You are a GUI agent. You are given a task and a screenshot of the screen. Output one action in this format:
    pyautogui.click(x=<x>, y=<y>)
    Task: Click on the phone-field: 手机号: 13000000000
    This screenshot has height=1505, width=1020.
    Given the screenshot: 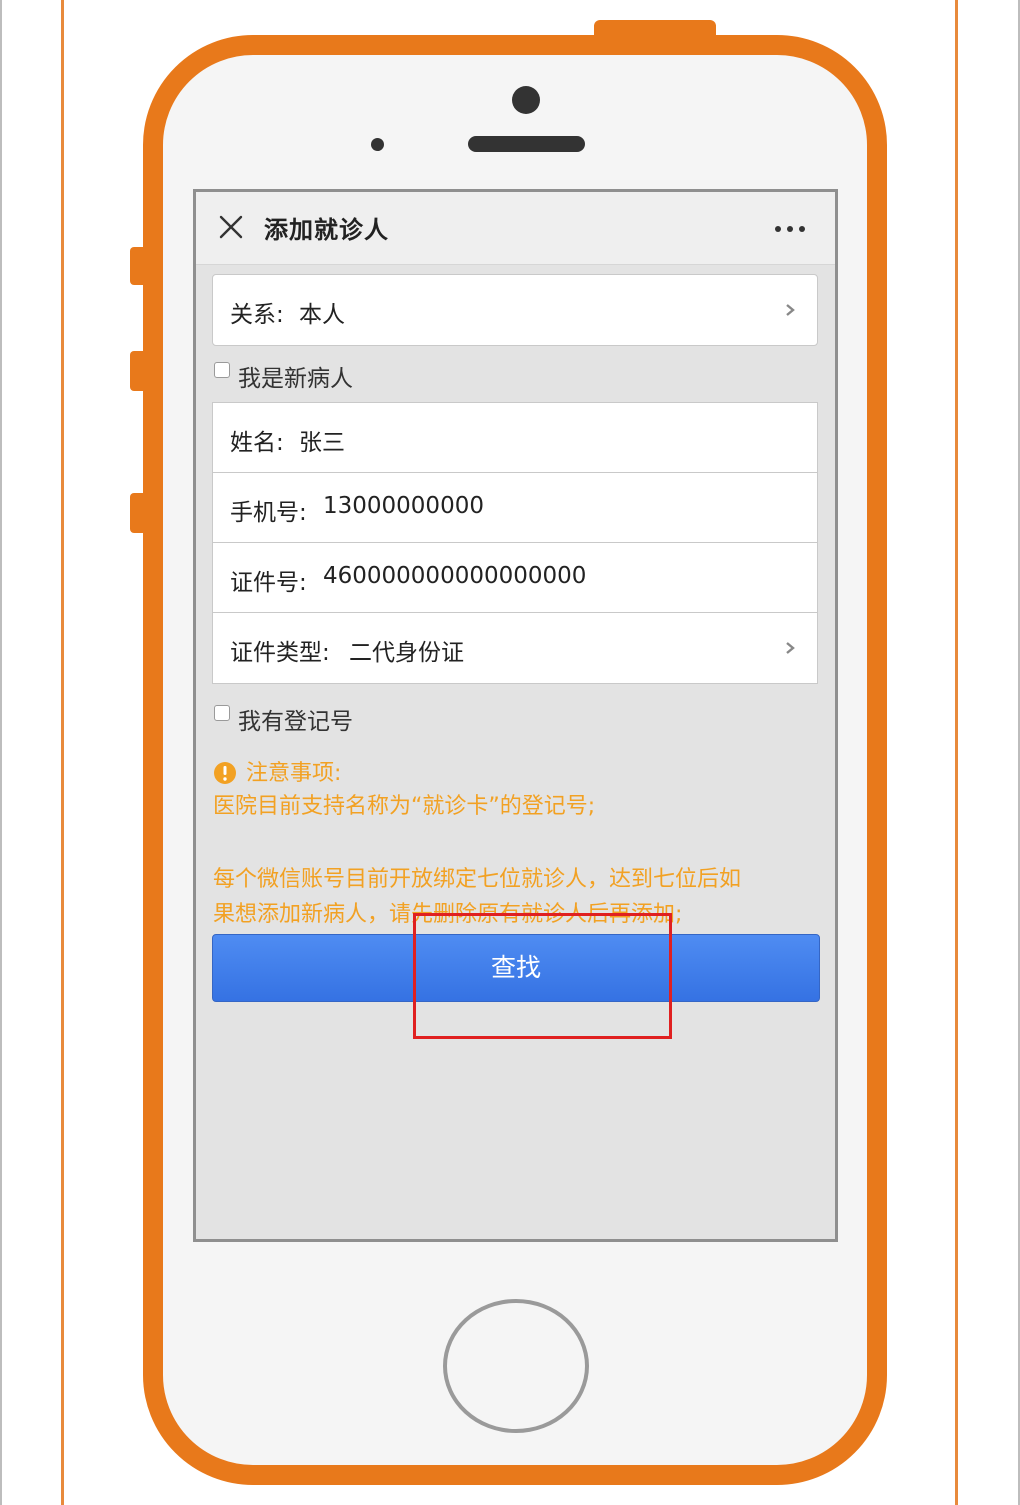 What is the action you would take?
    pyautogui.click(x=515, y=508)
    